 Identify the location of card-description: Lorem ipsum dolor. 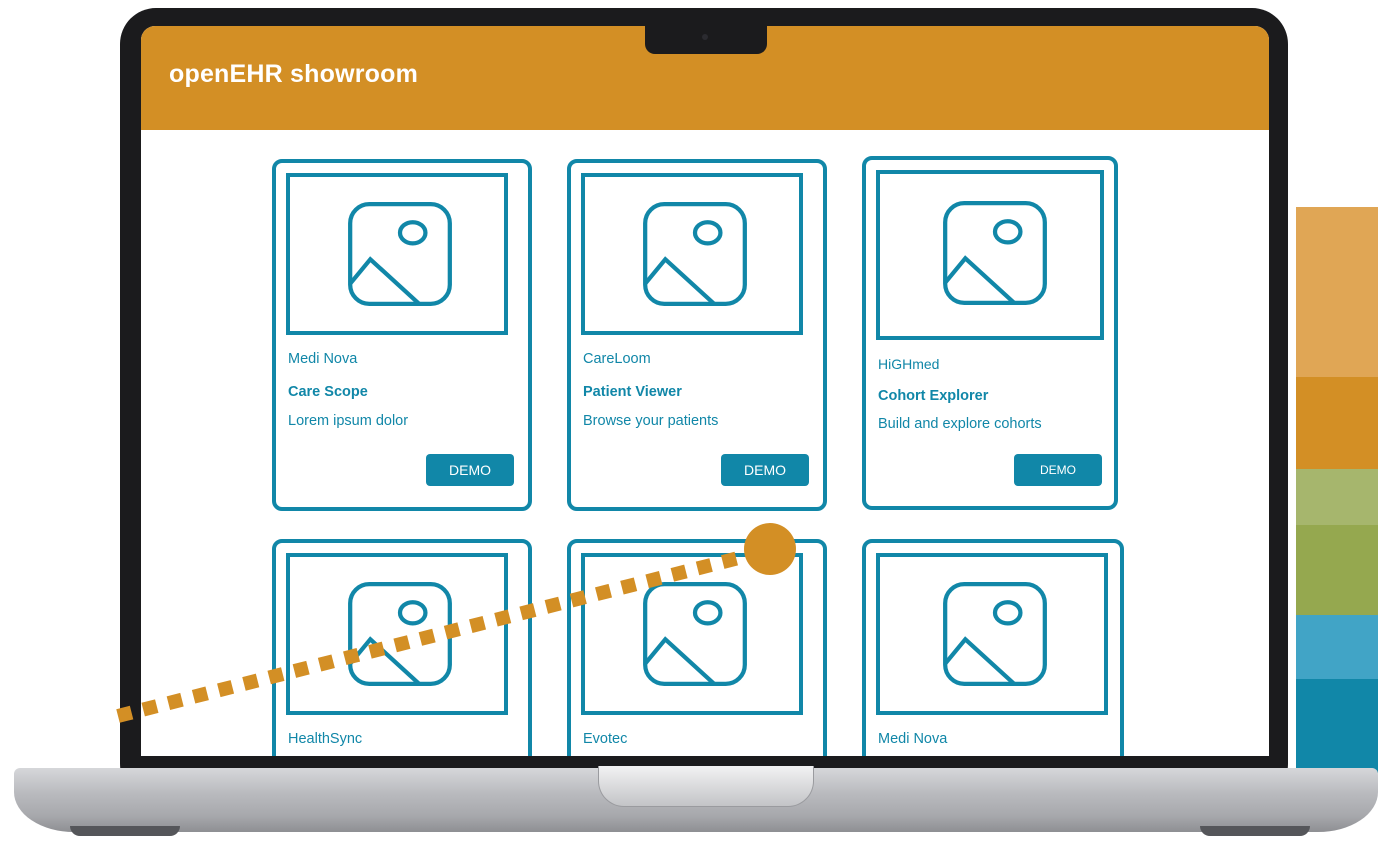
(348, 421).